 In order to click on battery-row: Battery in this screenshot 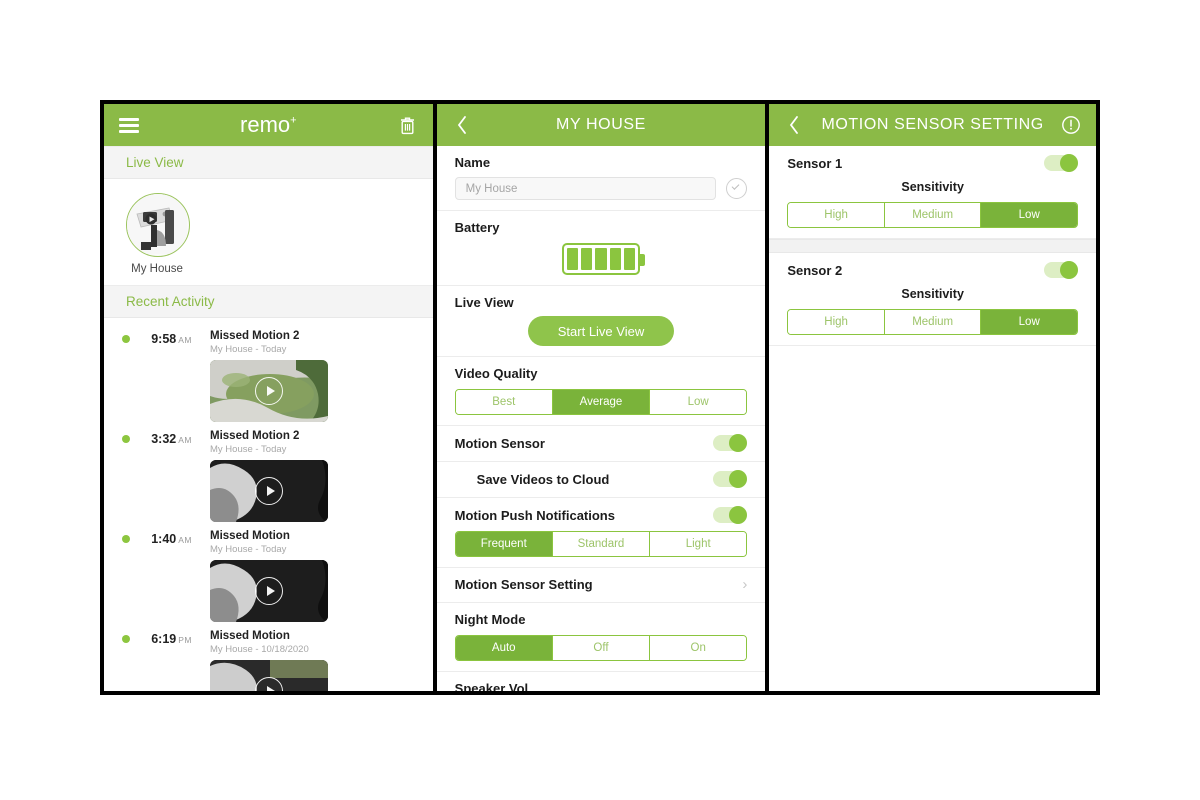, I will do `click(601, 248)`.